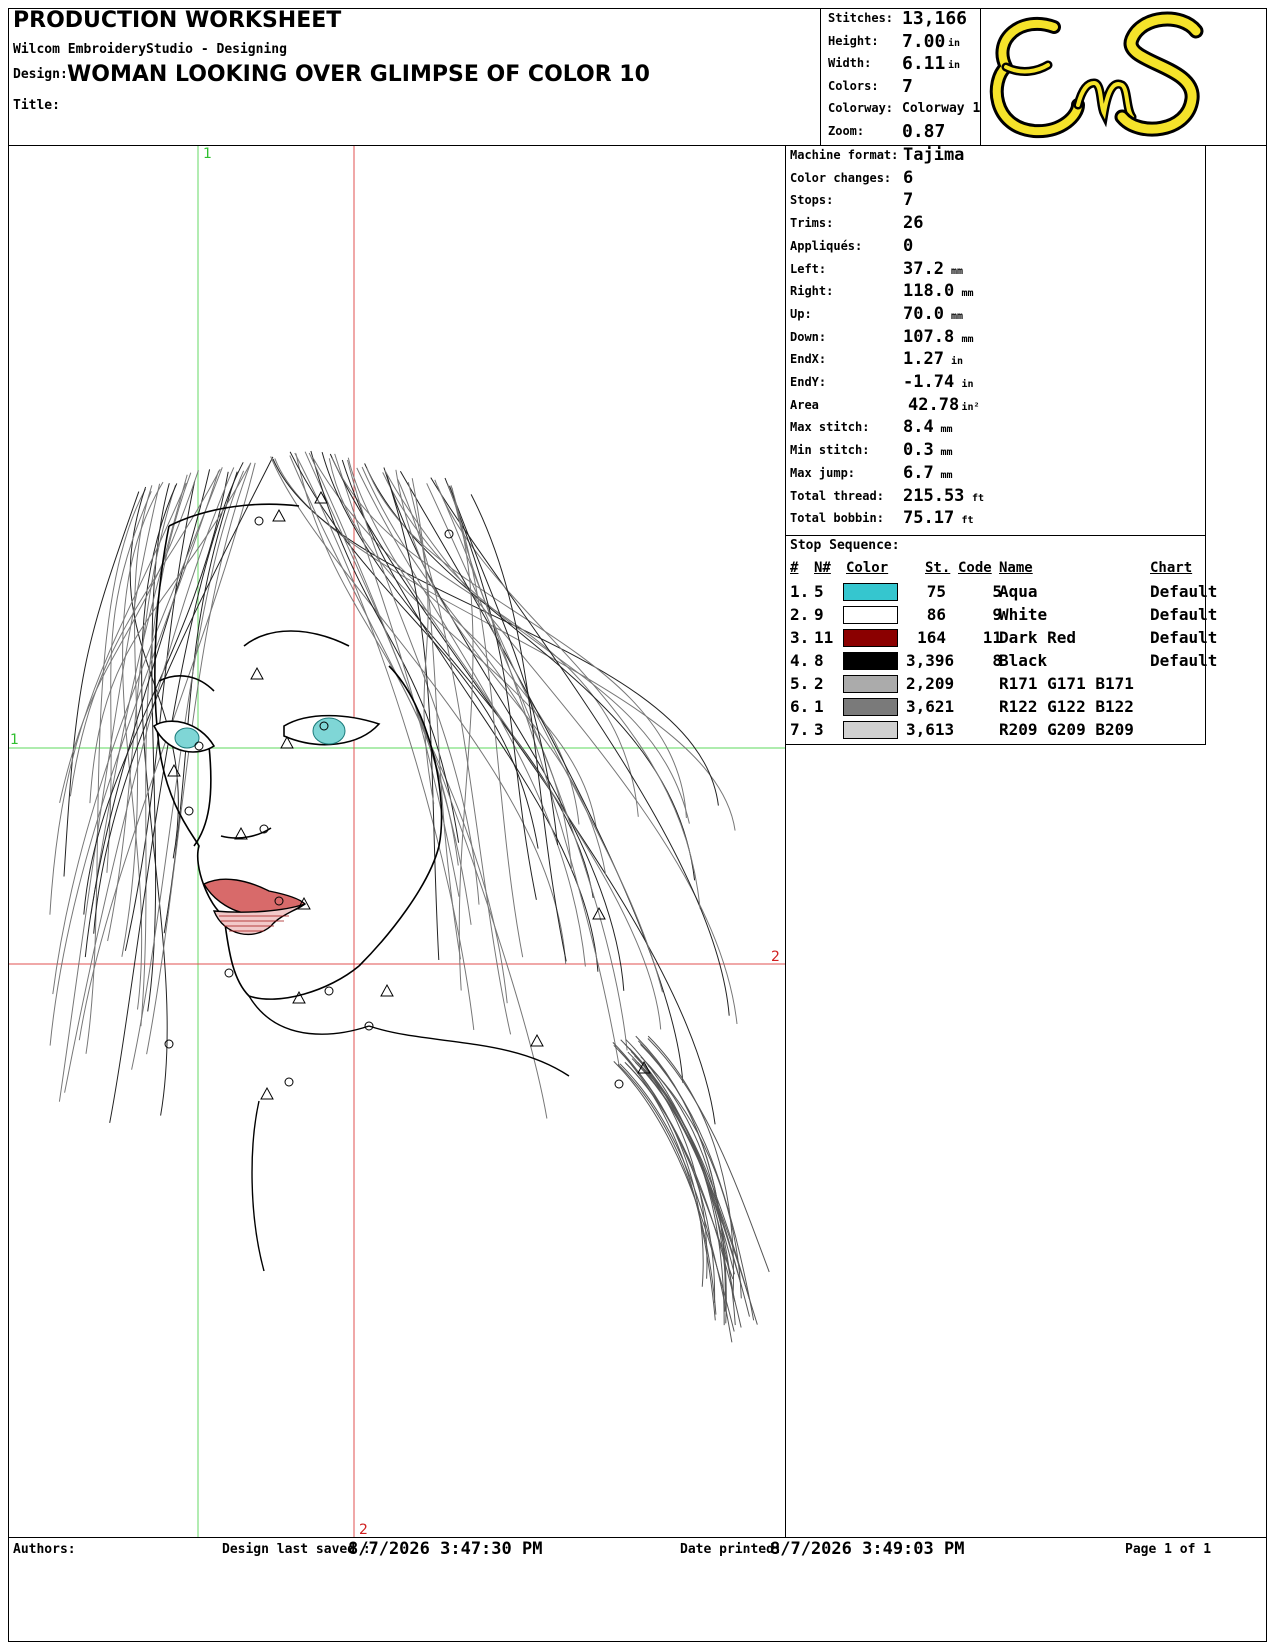 Image resolution: width=1275 pixels, height=1650 pixels. I want to click on summary-label: Height:, so click(853, 40).